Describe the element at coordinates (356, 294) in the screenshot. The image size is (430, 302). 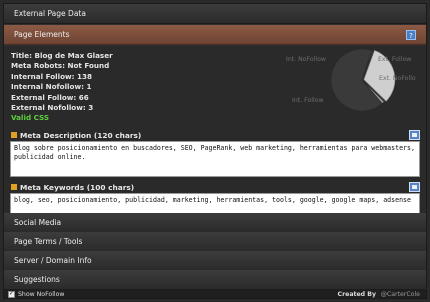
I see `created-by-label: Created By` at that location.